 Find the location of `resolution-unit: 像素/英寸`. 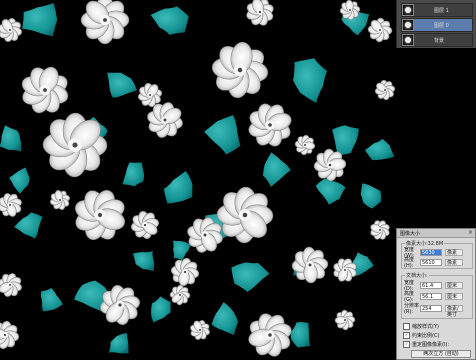

resolution-unit: 像素/英寸 is located at coordinates (454, 308).